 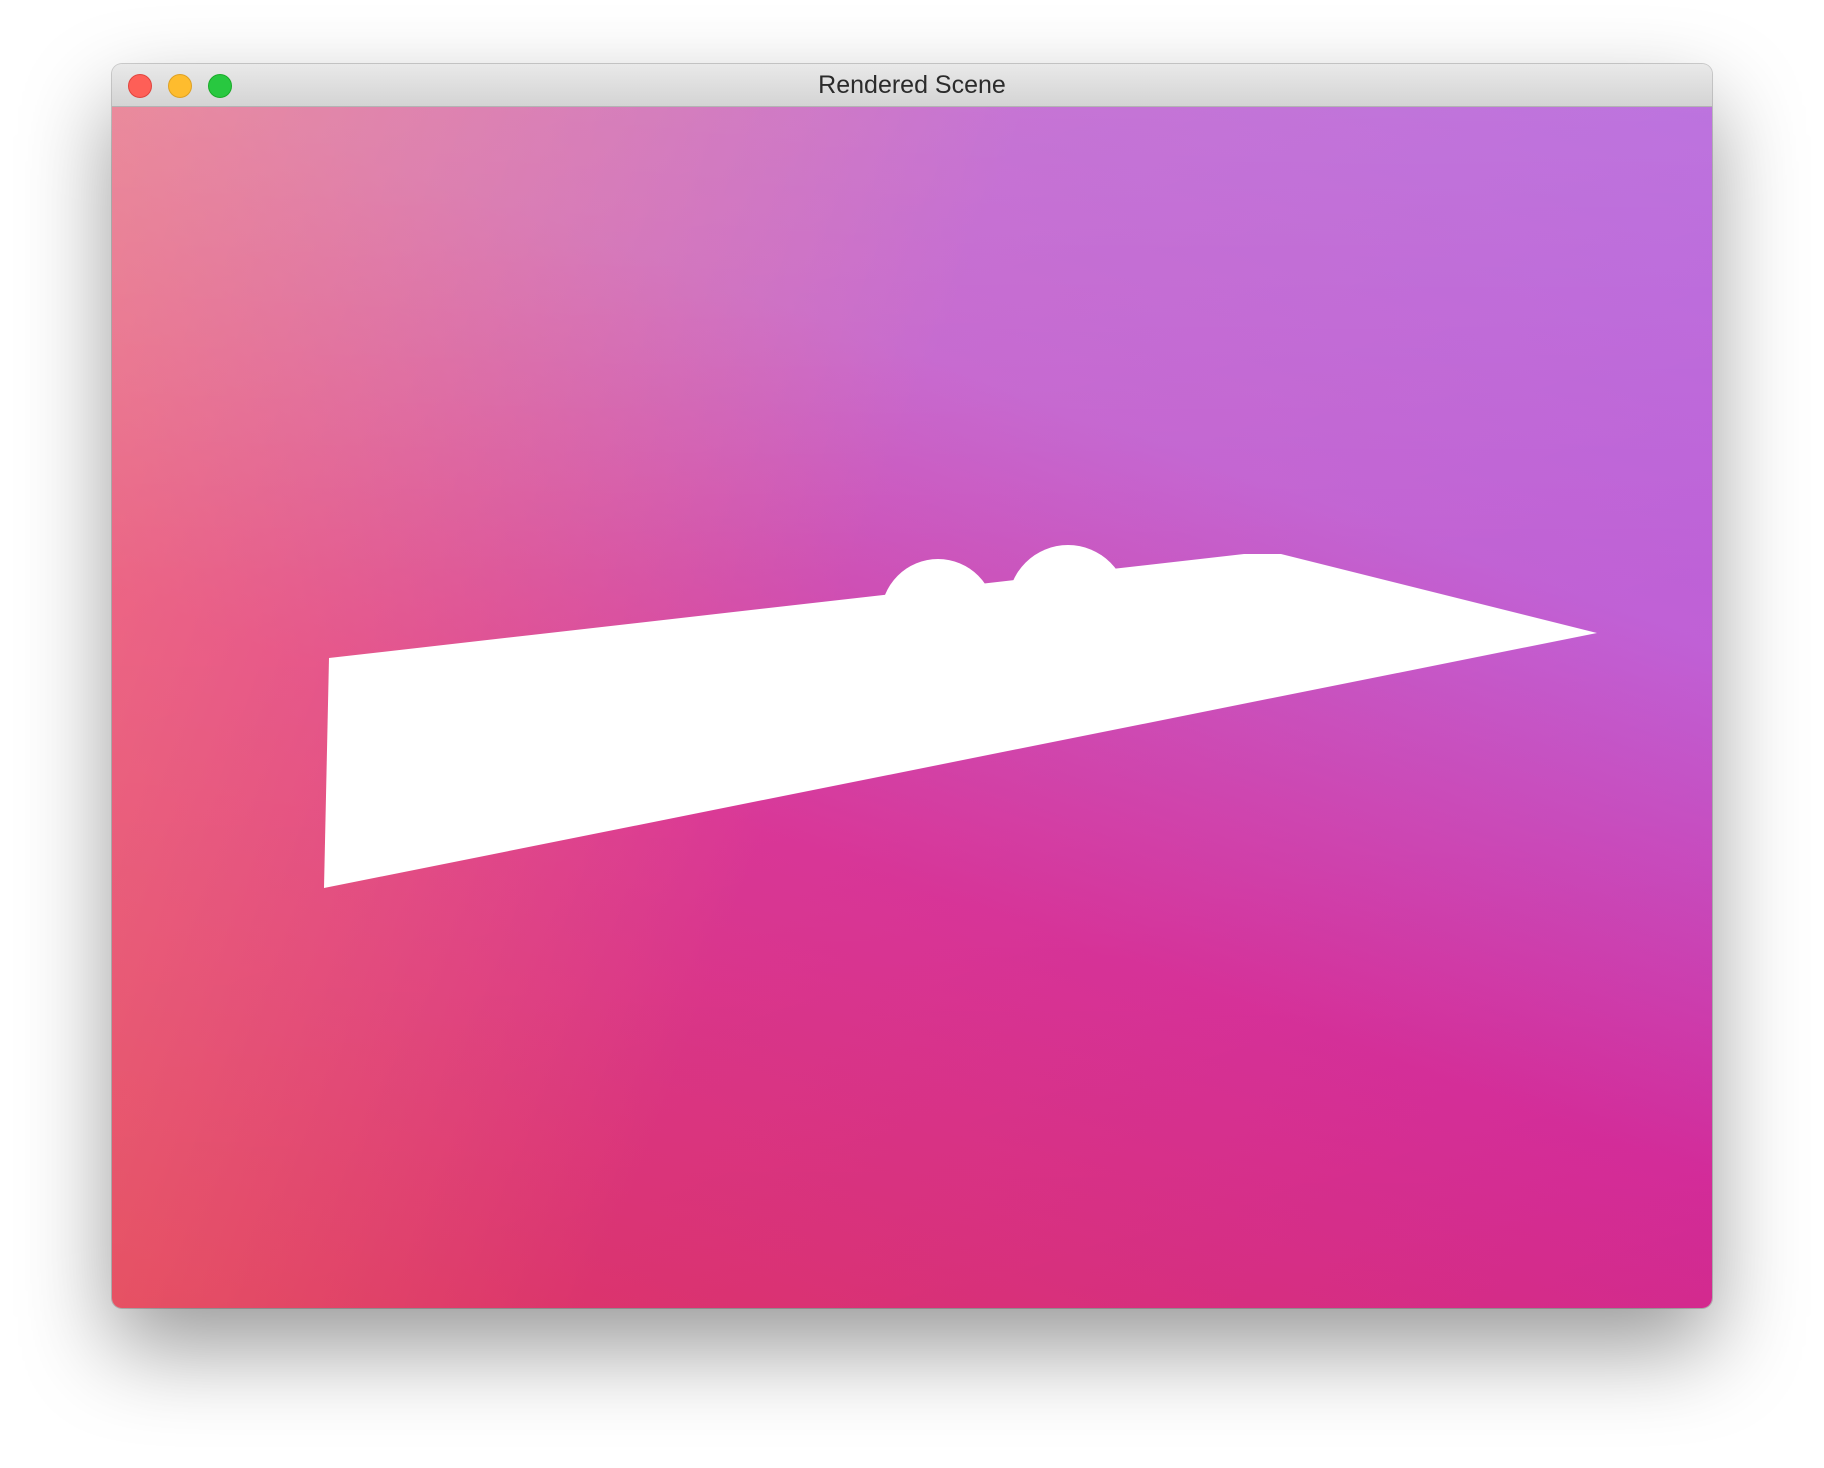 I want to click on window-title: Rendered Scene, so click(x=912, y=85).